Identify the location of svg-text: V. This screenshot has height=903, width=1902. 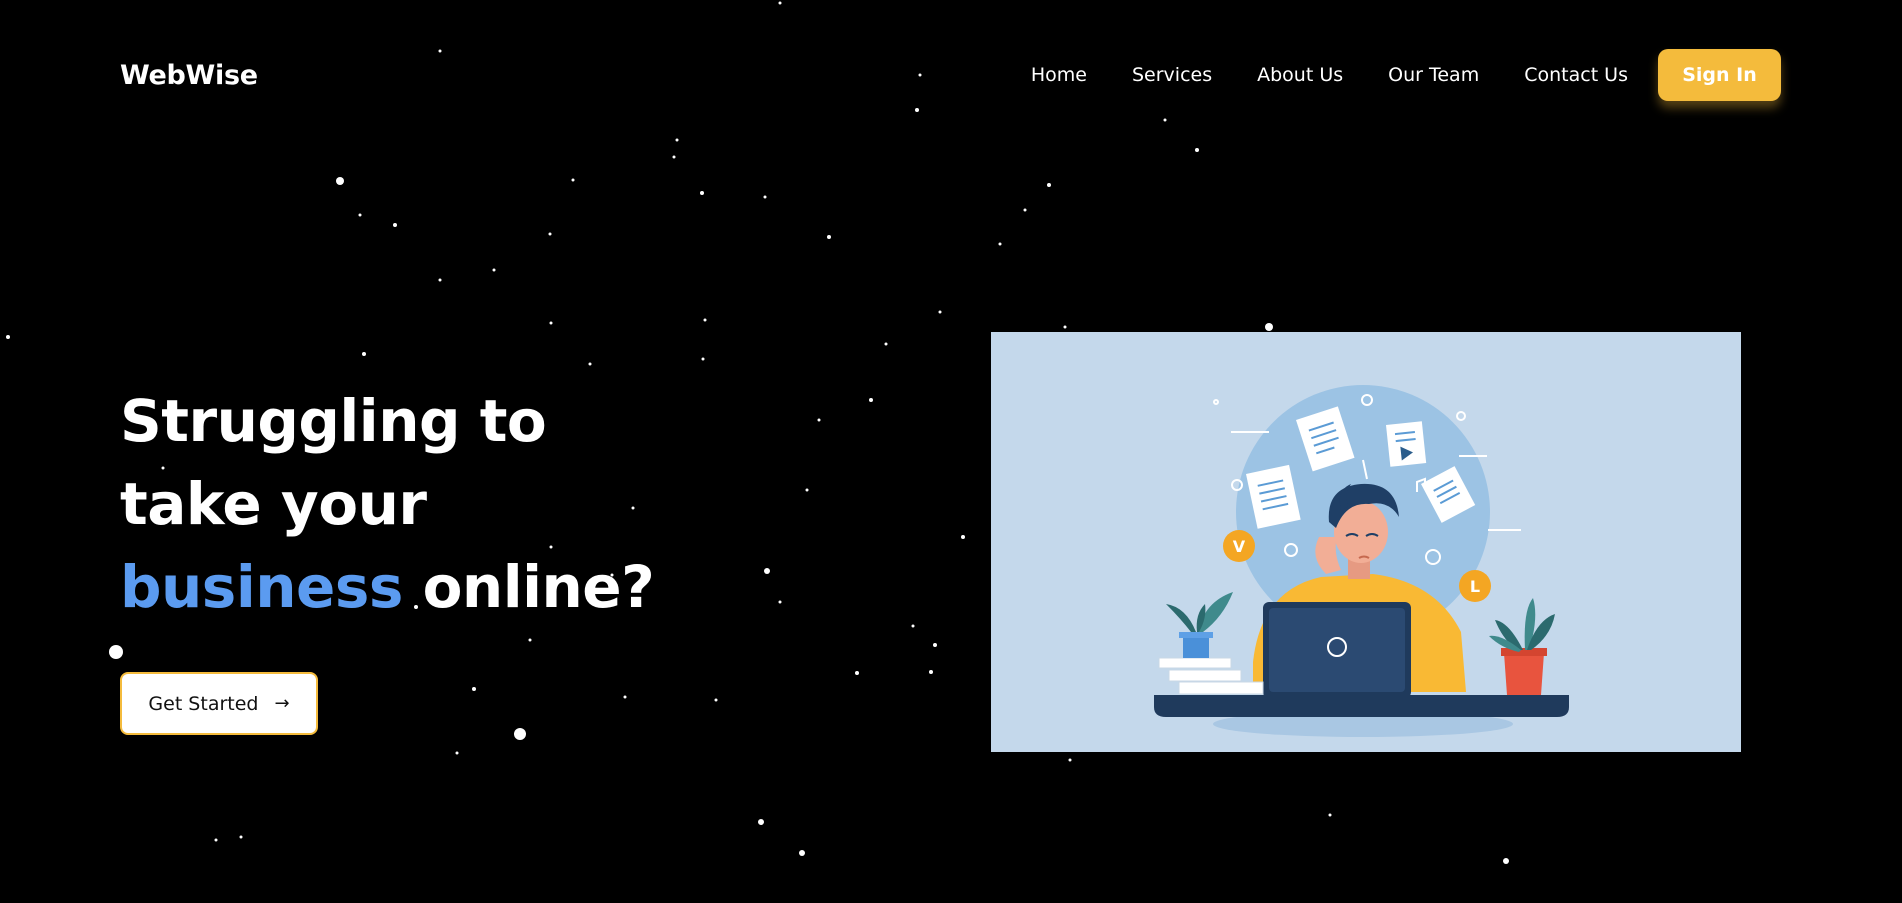
(1239, 546).